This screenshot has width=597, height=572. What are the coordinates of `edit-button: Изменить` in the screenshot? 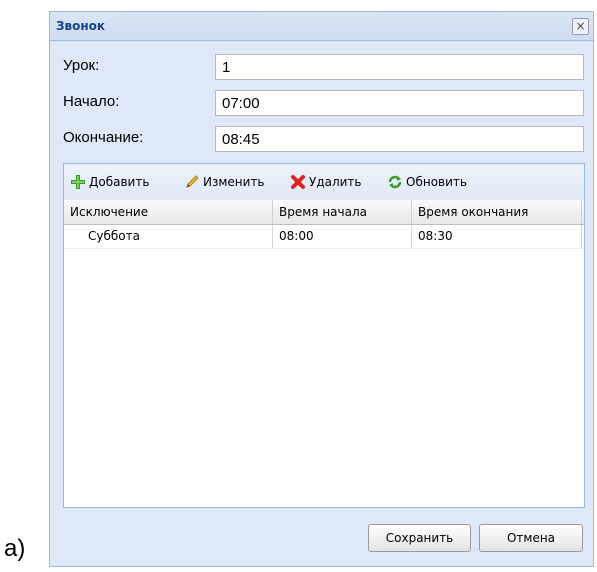 It's located at (224, 182).